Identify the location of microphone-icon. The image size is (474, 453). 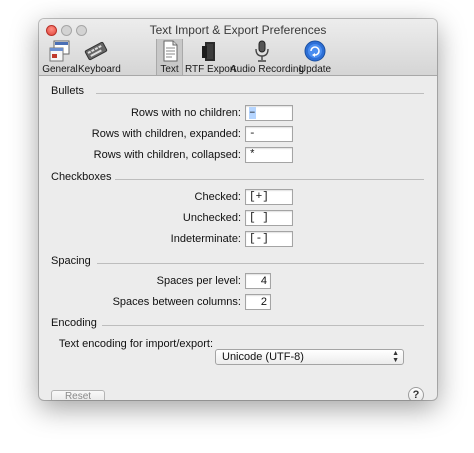
(262, 51).